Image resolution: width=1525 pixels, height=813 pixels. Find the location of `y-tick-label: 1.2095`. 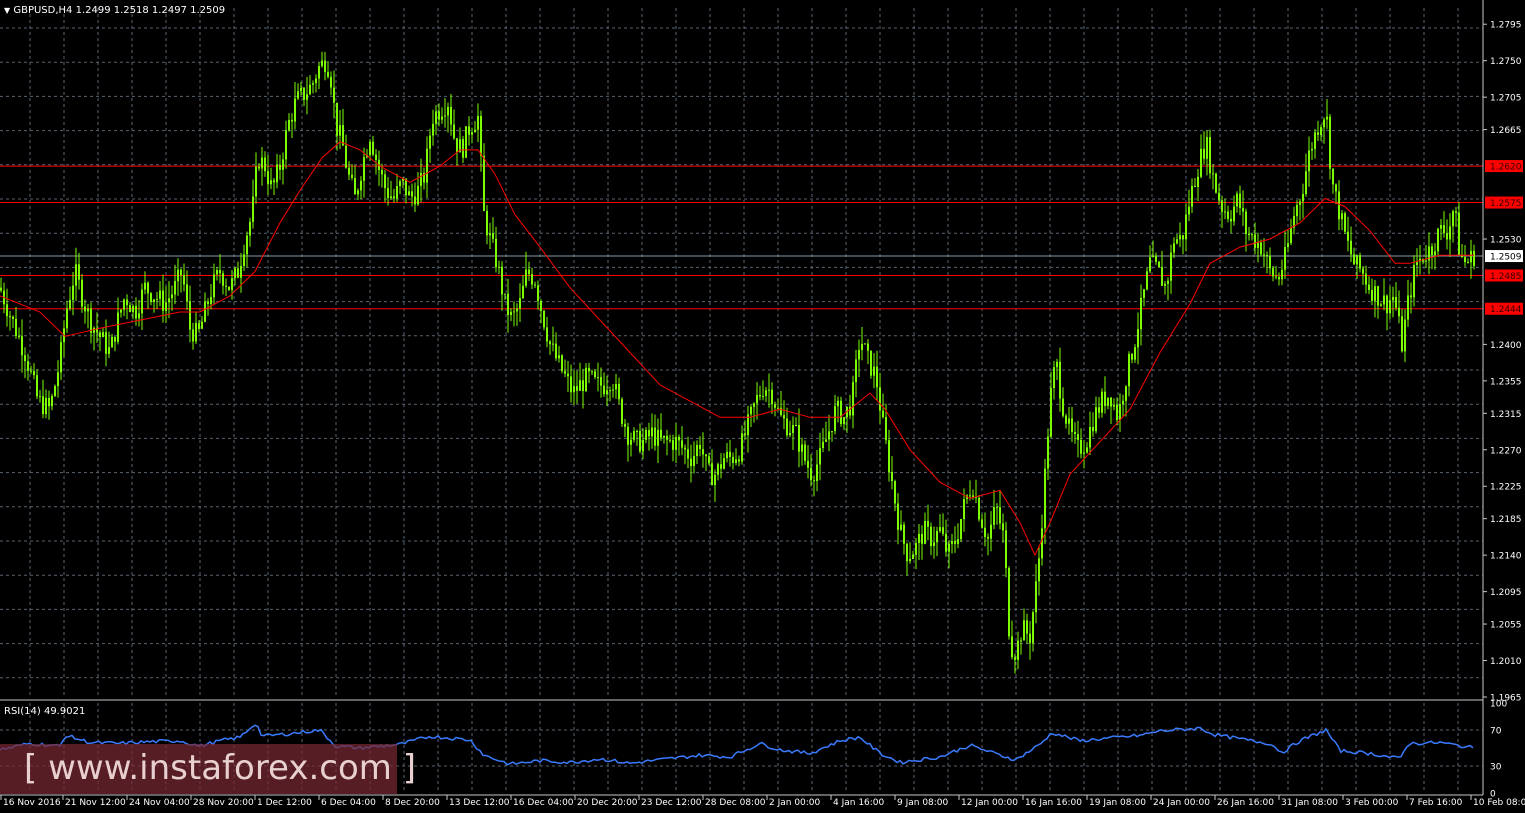

y-tick-label: 1.2095 is located at coordinates (1506, 593).